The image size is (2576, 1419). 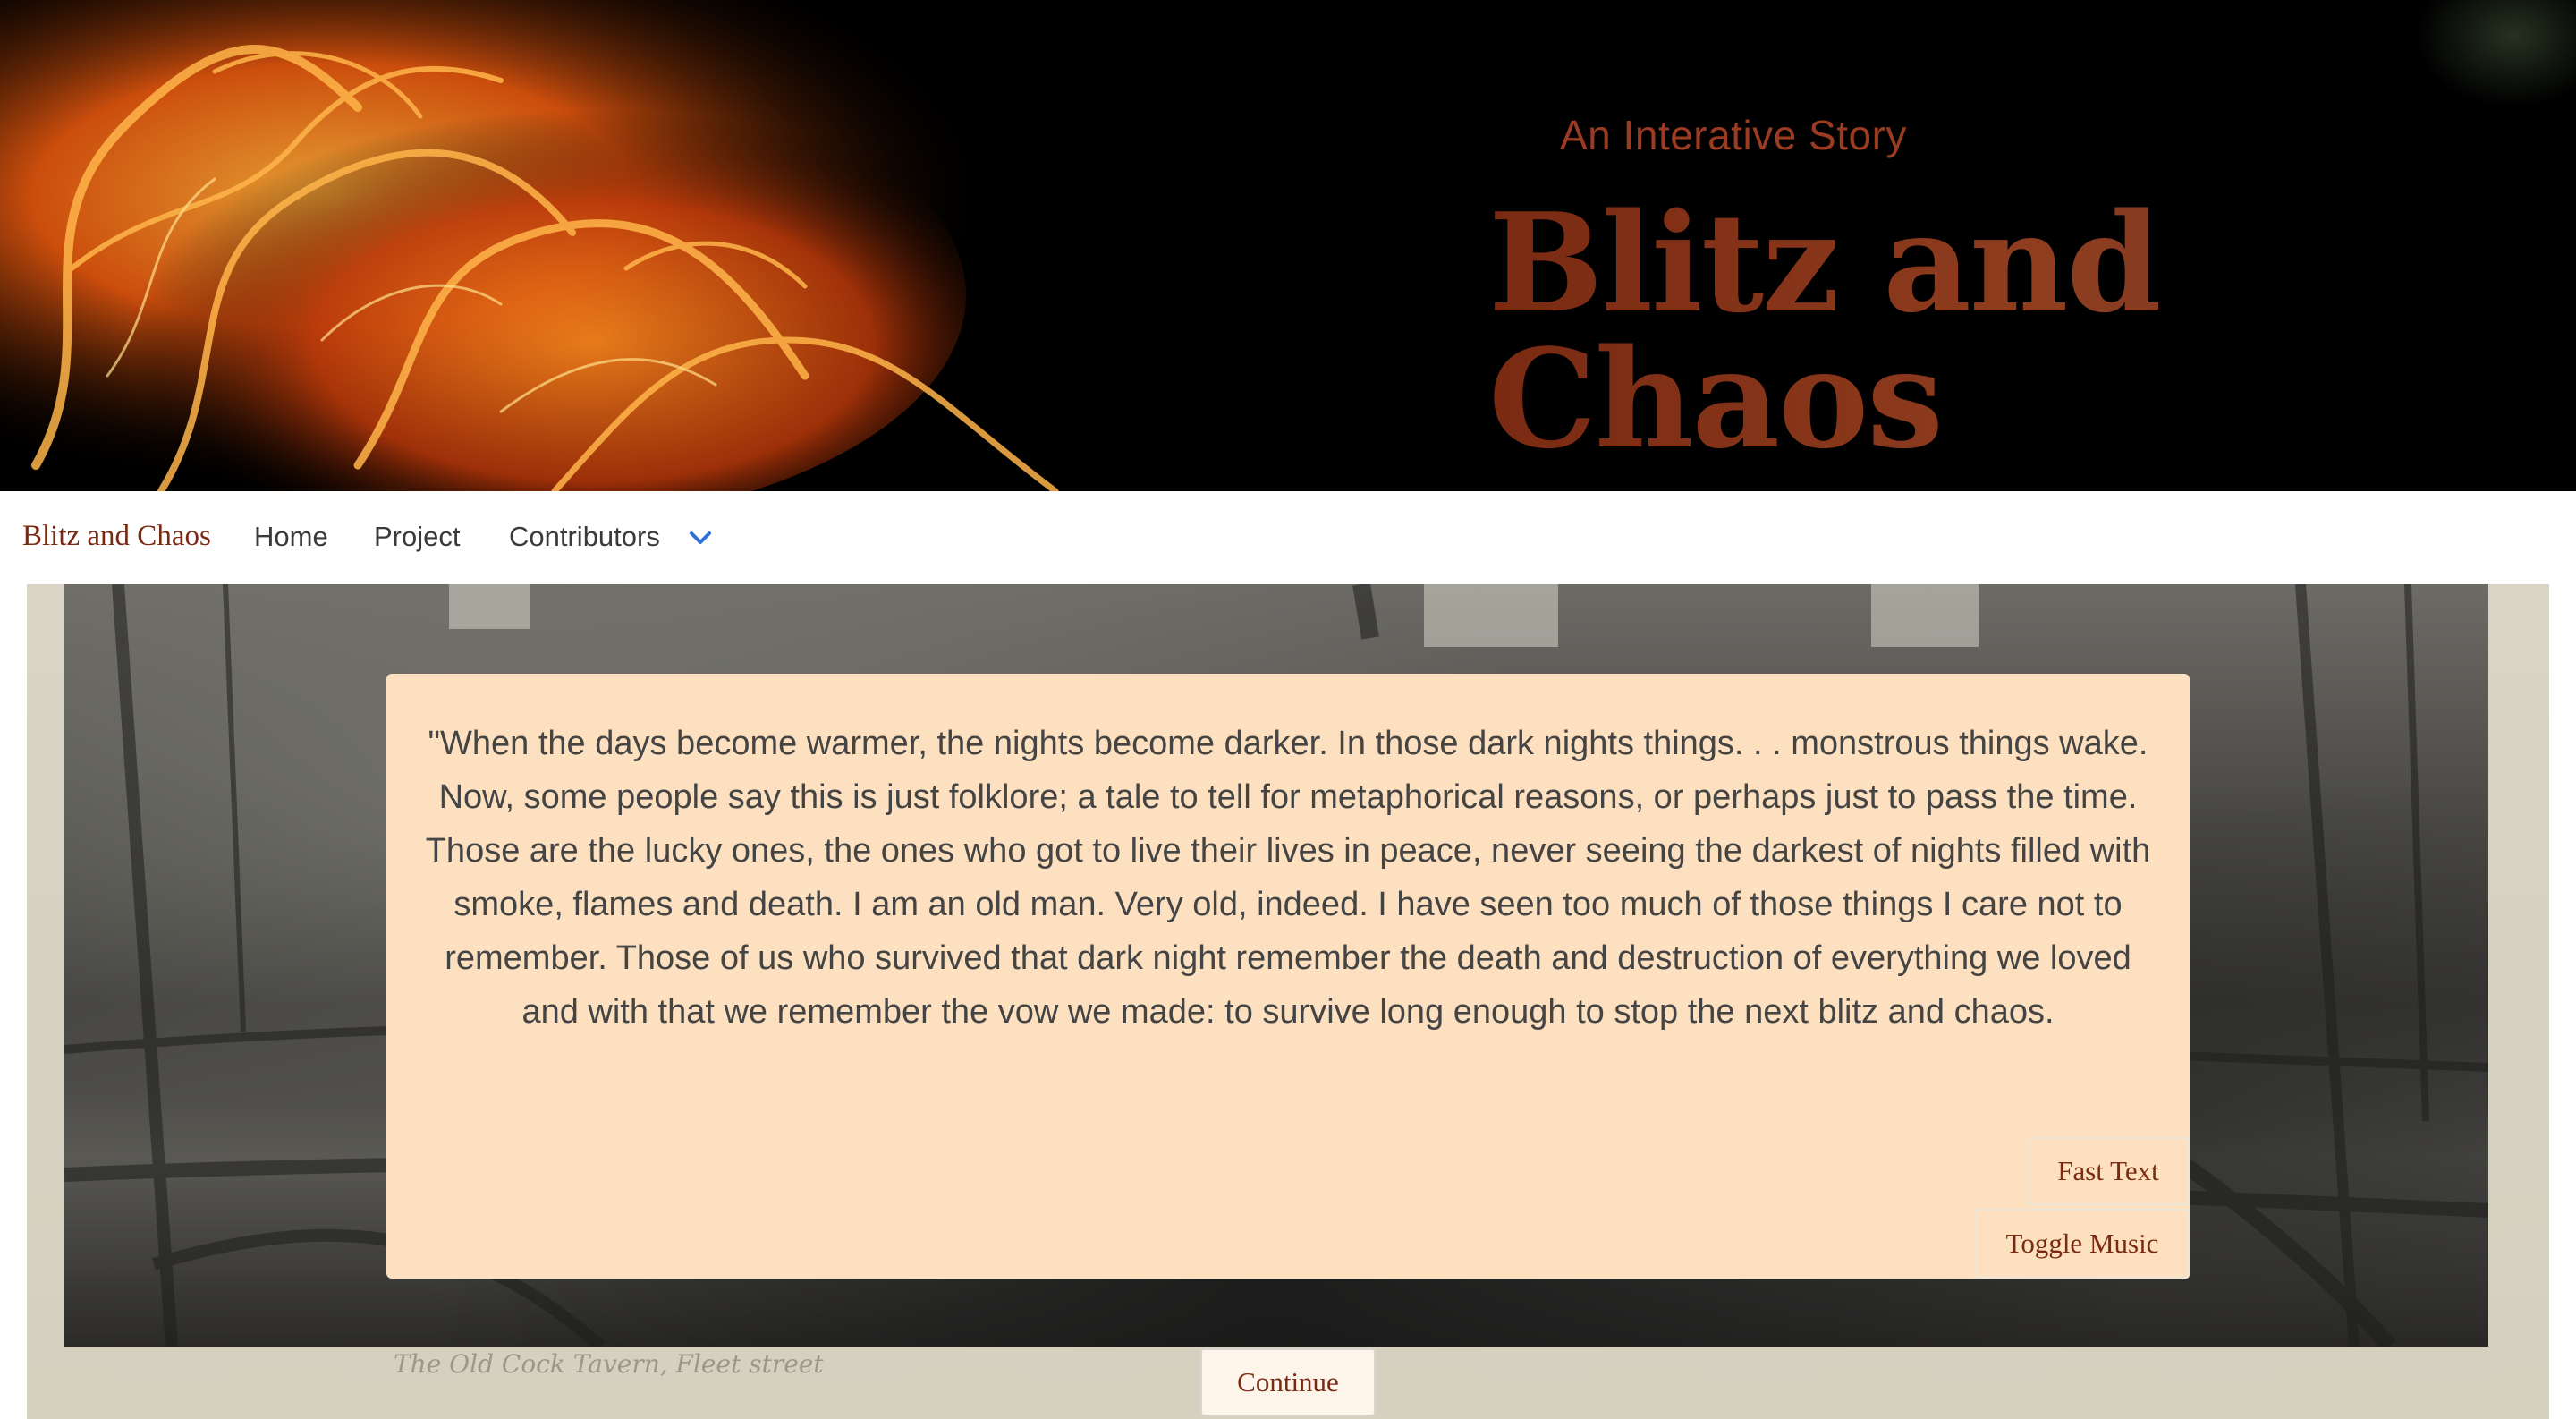 What do you see at coordinates (554, 245) in the screenshot?
I see `flames-image` at bounding box center [554, 245].